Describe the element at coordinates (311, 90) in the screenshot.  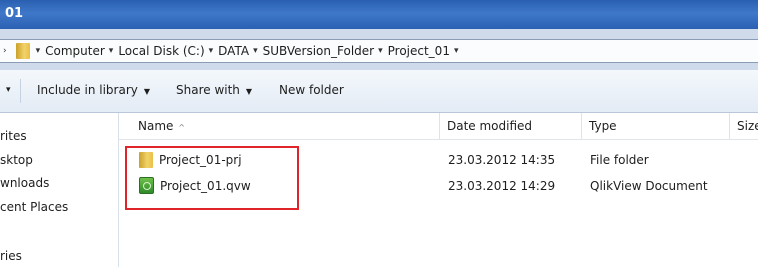
I see `new-folder-button: New folder` at that location.